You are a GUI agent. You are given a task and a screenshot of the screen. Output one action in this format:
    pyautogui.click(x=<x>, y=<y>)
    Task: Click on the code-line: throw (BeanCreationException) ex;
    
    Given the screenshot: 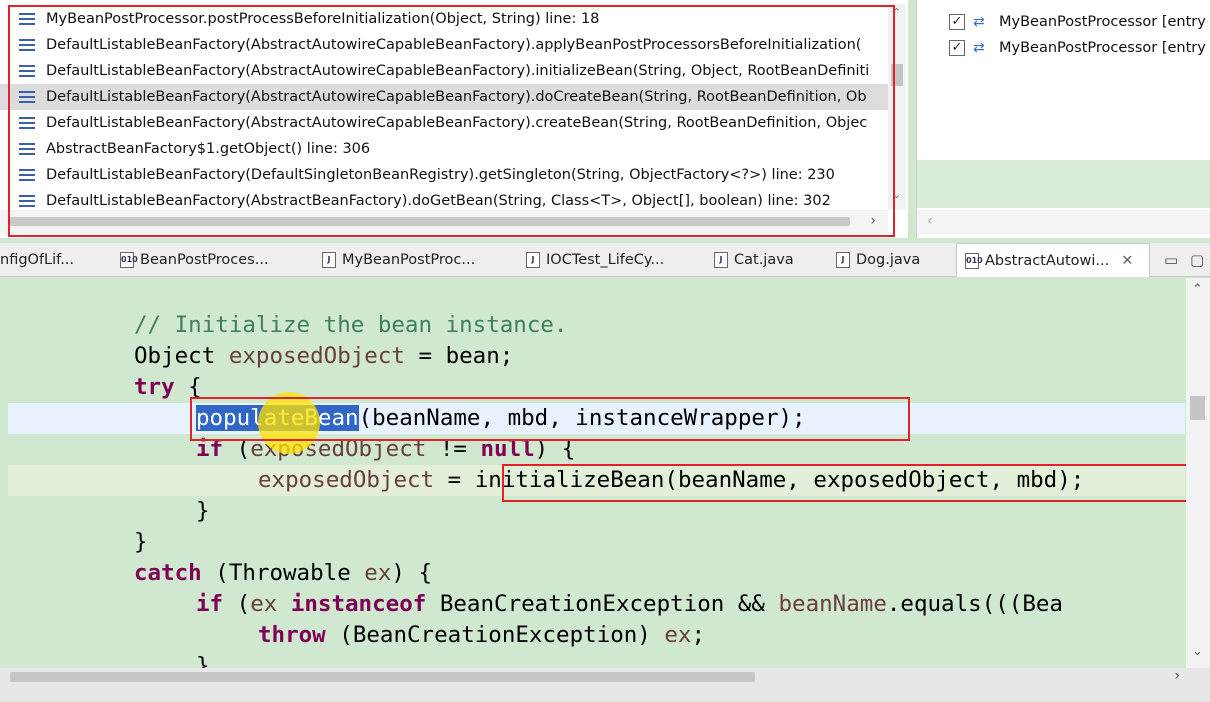 What is the action you would take?
    pyautogui.click(x=482, y=635)
    